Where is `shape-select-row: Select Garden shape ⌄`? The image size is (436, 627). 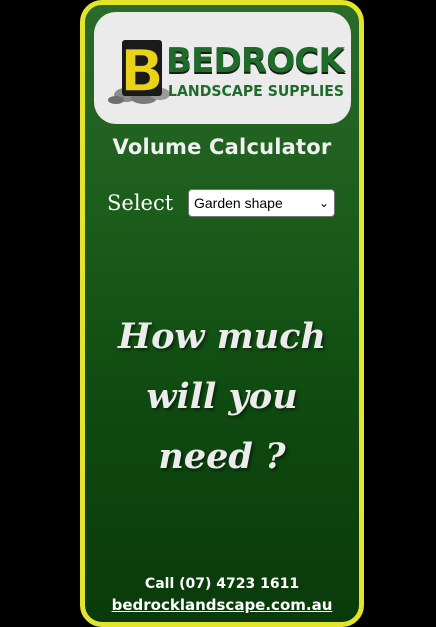
shape-select-row: Select Garden shape ⌄ is located at coordinates (222, 204).